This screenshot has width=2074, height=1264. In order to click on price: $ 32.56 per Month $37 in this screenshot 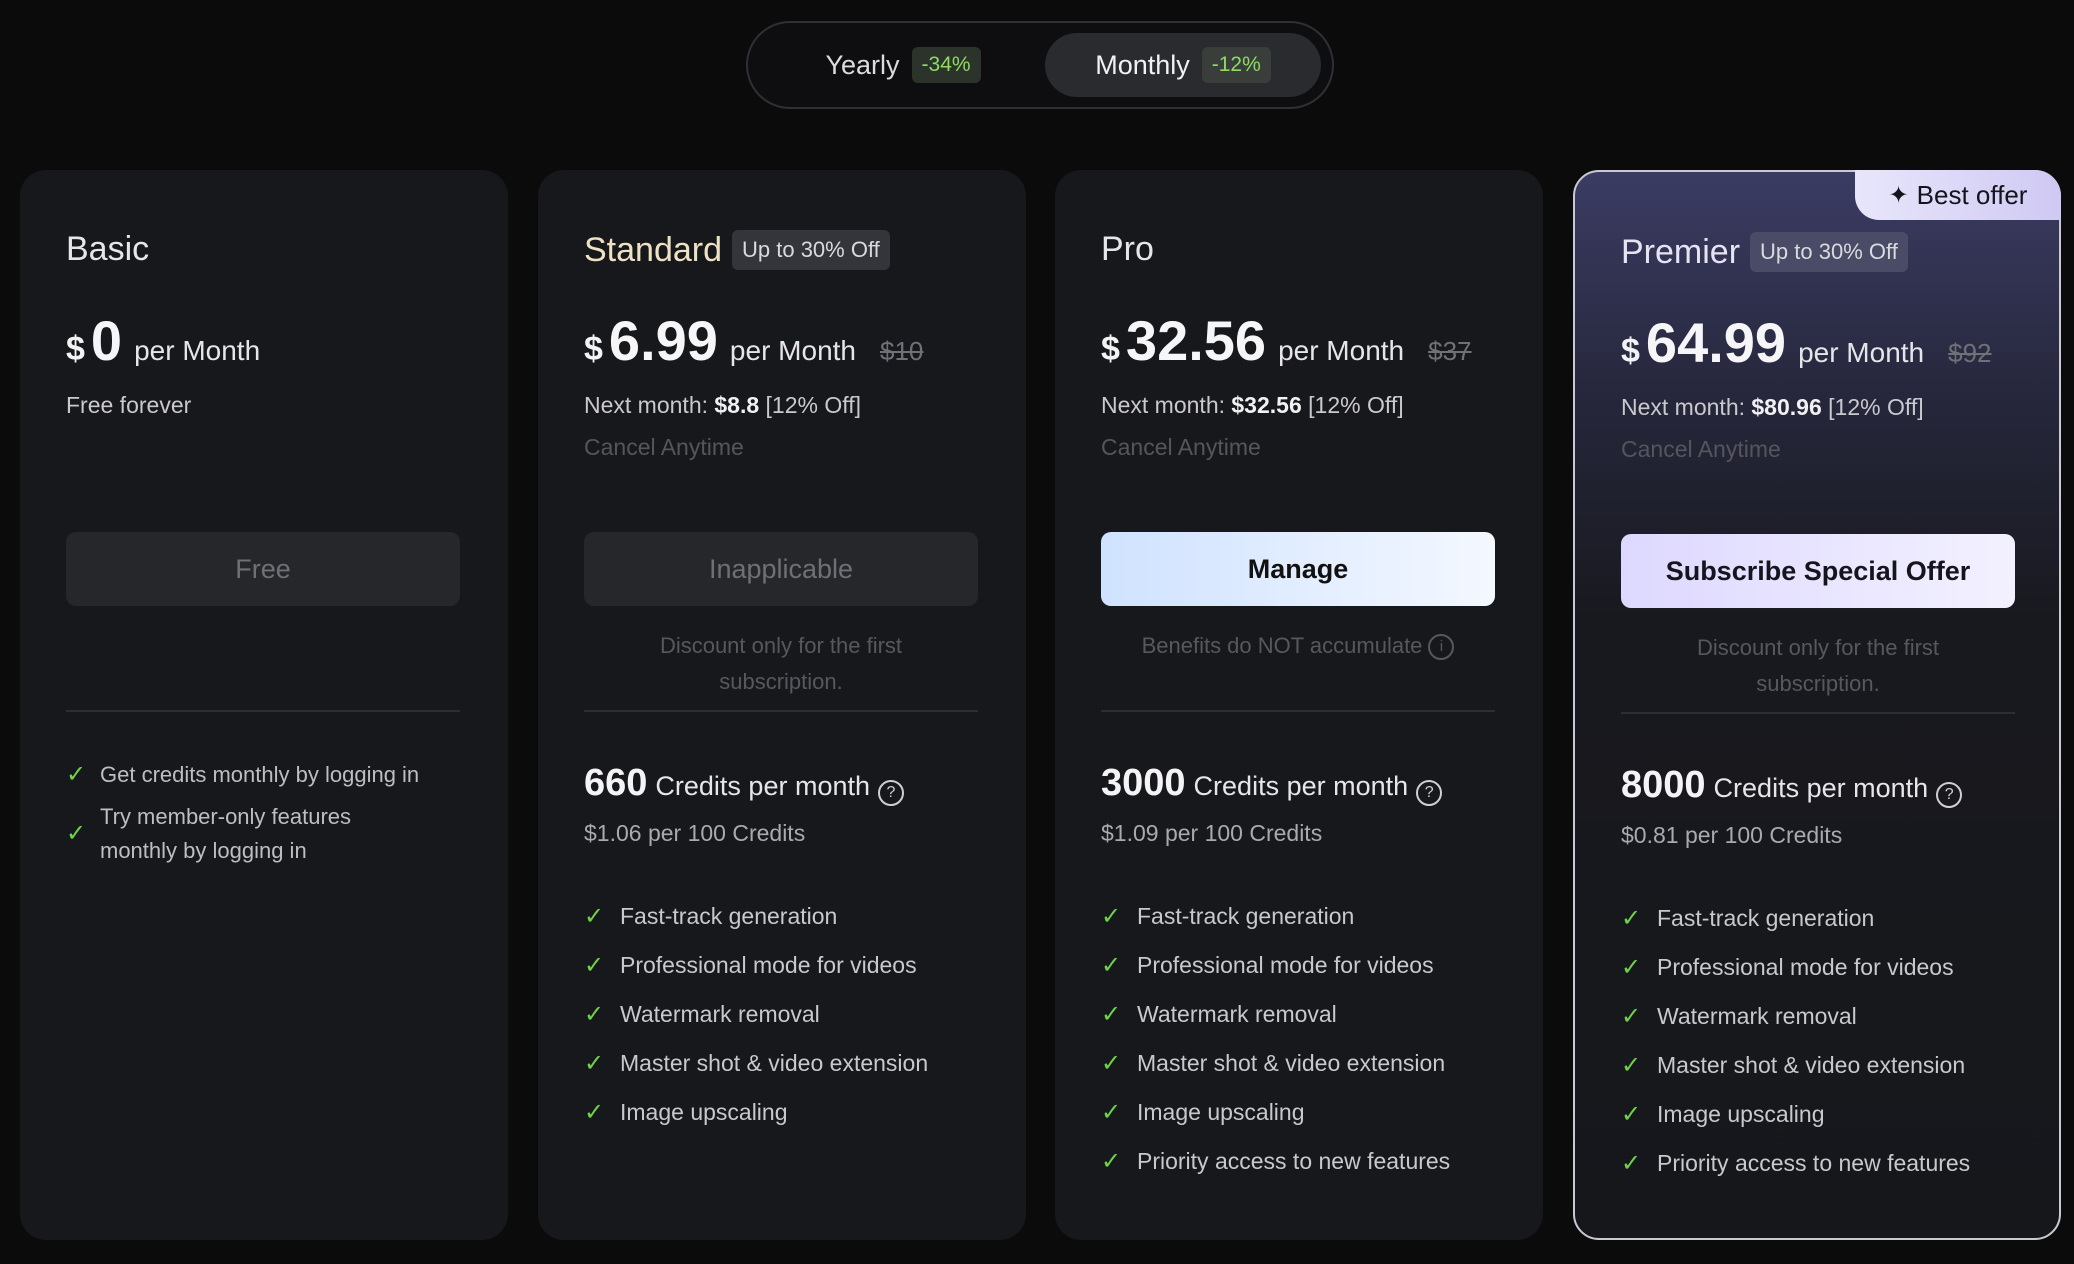, I will do `click(1286, 340)`.